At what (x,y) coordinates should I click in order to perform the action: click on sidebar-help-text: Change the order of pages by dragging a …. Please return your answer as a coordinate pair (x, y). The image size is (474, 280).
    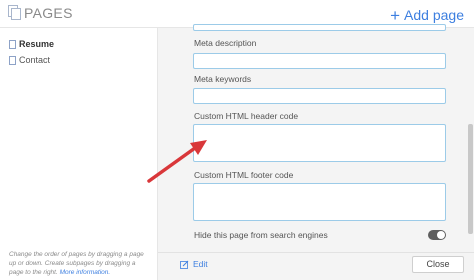
    Looking at the image, I should click on (80, 263).